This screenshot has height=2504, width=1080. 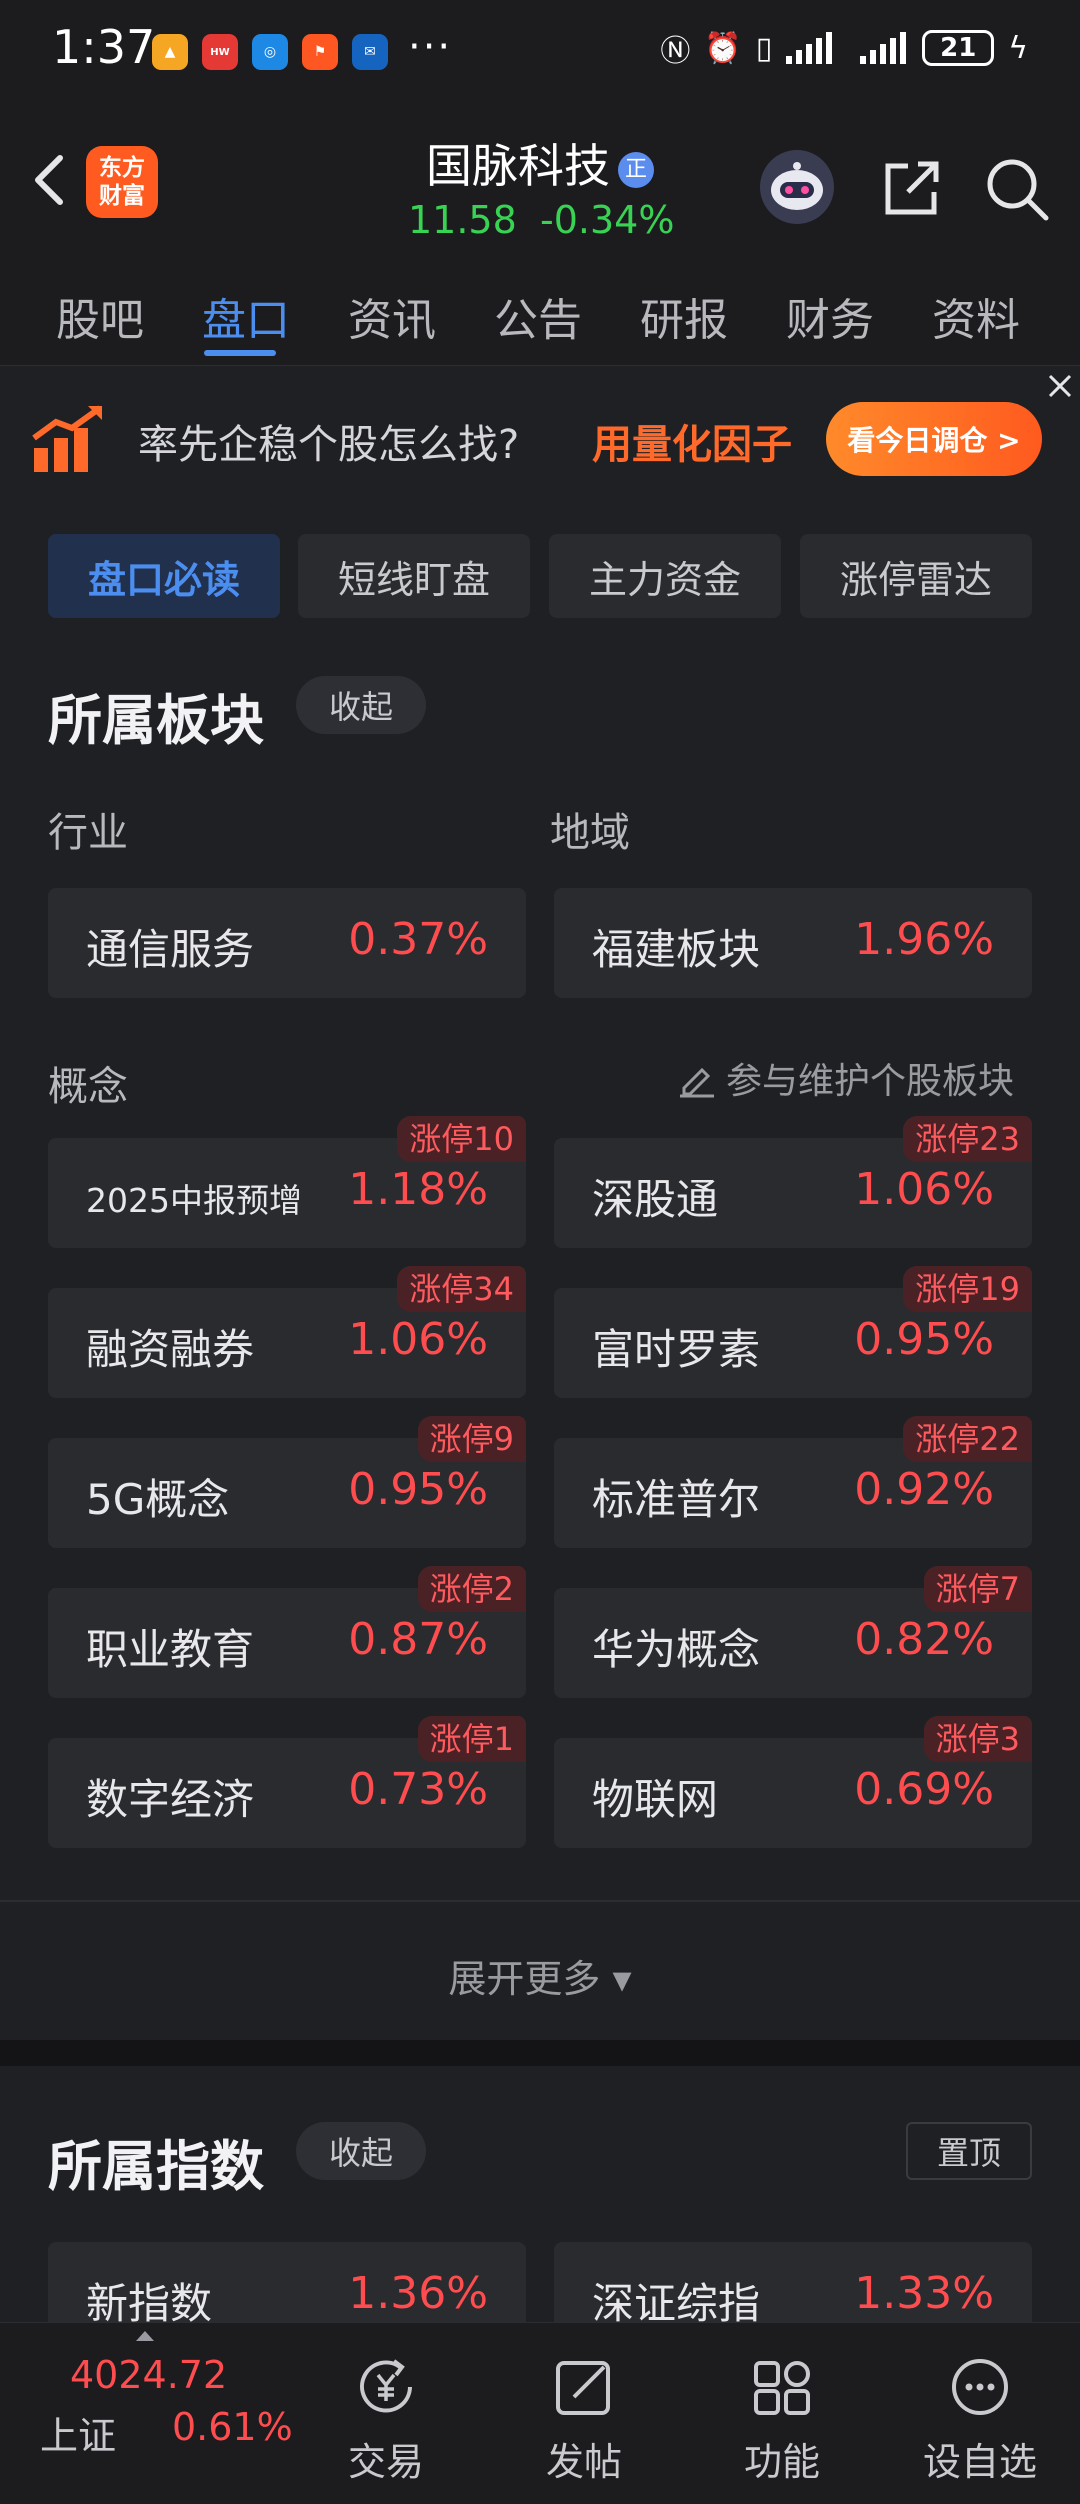 What do you see at coordinates (636, 169) in the screenshot?
I see `verified-badge-icon: 正` at bounding box center [636, 169].